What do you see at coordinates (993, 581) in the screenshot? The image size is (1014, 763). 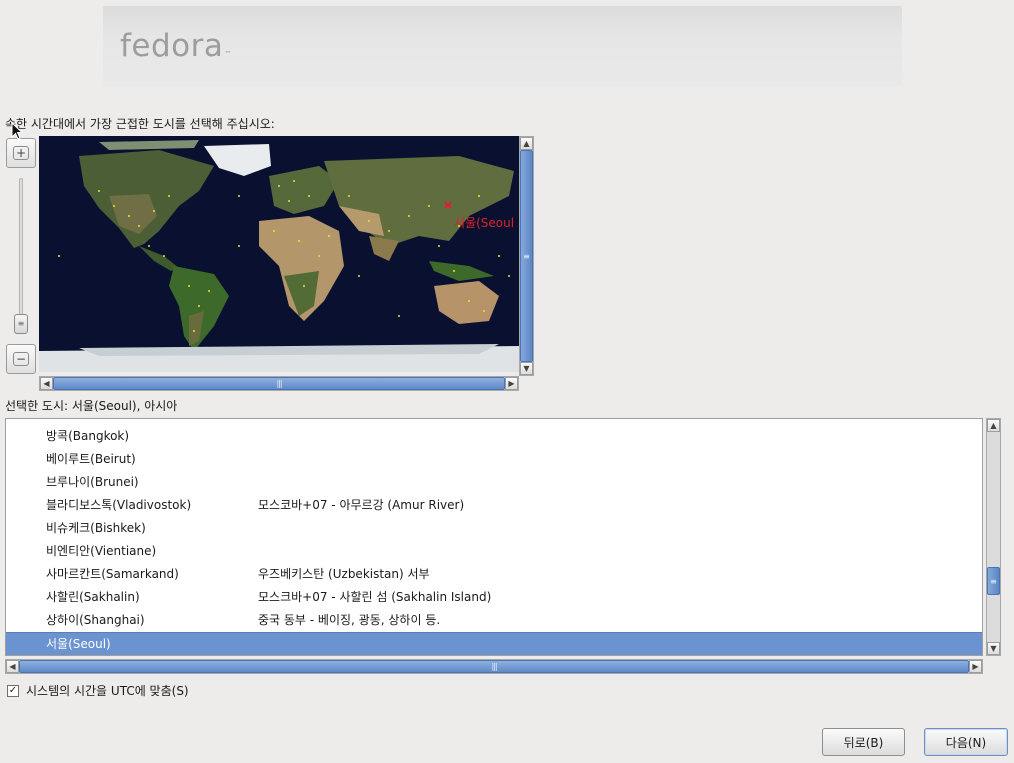 I see `list-vertical-thumb: ≡` at bounding box center [993, 581].